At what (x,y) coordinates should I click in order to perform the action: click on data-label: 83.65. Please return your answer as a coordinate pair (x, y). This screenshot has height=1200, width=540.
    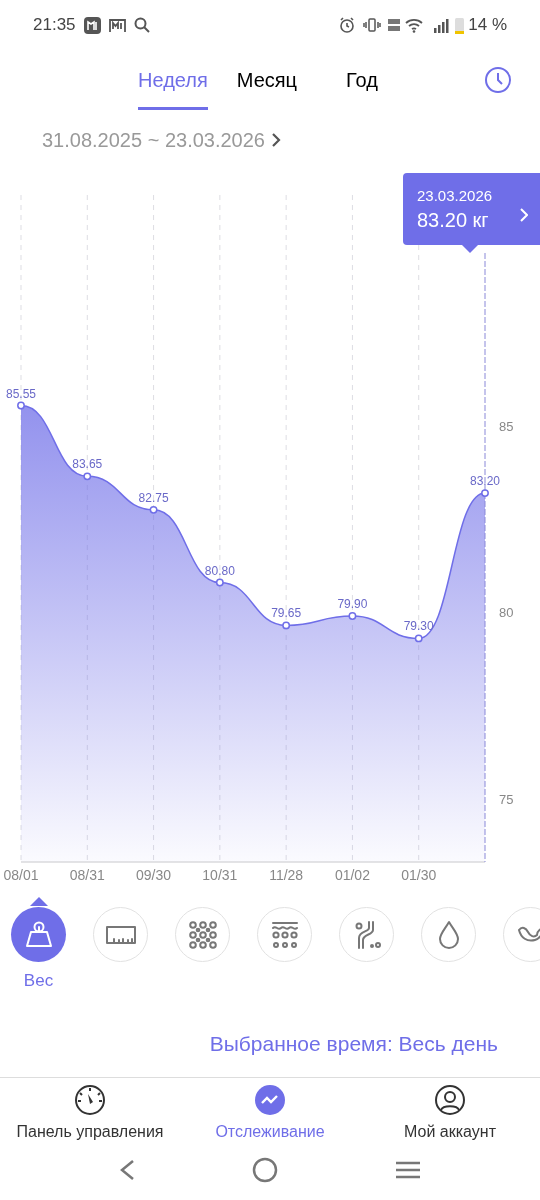
    Looking at the image, I should click on (87, 464).